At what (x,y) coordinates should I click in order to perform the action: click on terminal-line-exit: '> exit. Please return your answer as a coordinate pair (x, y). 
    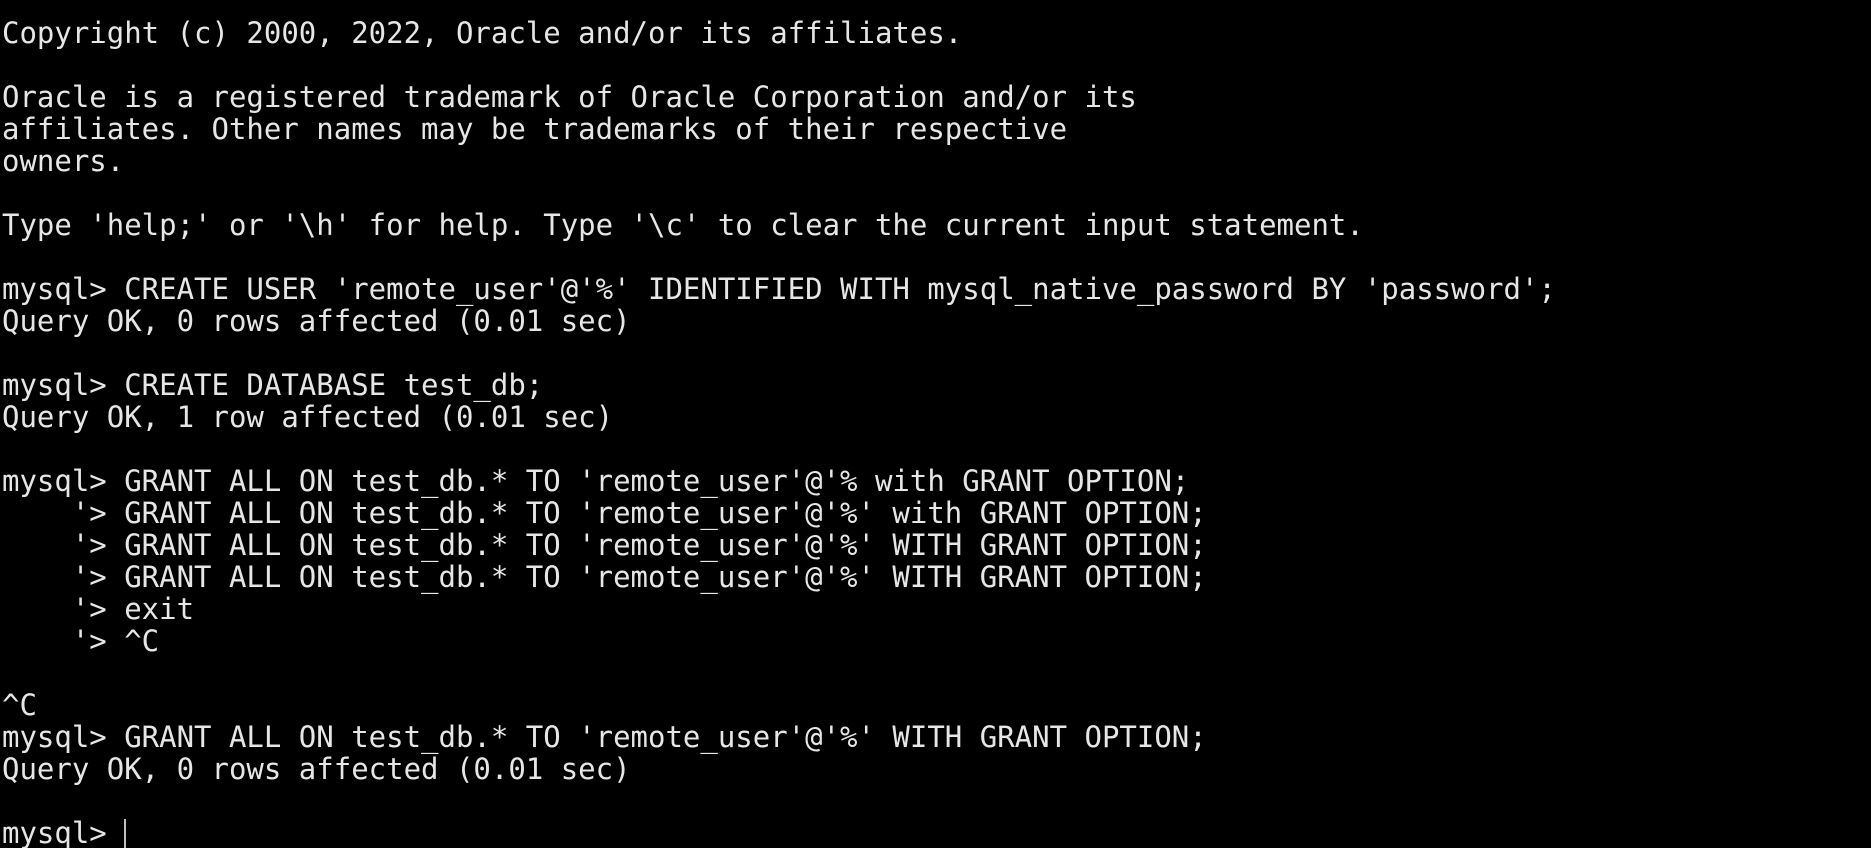
    Looking at the image, I should click on (98, 609).